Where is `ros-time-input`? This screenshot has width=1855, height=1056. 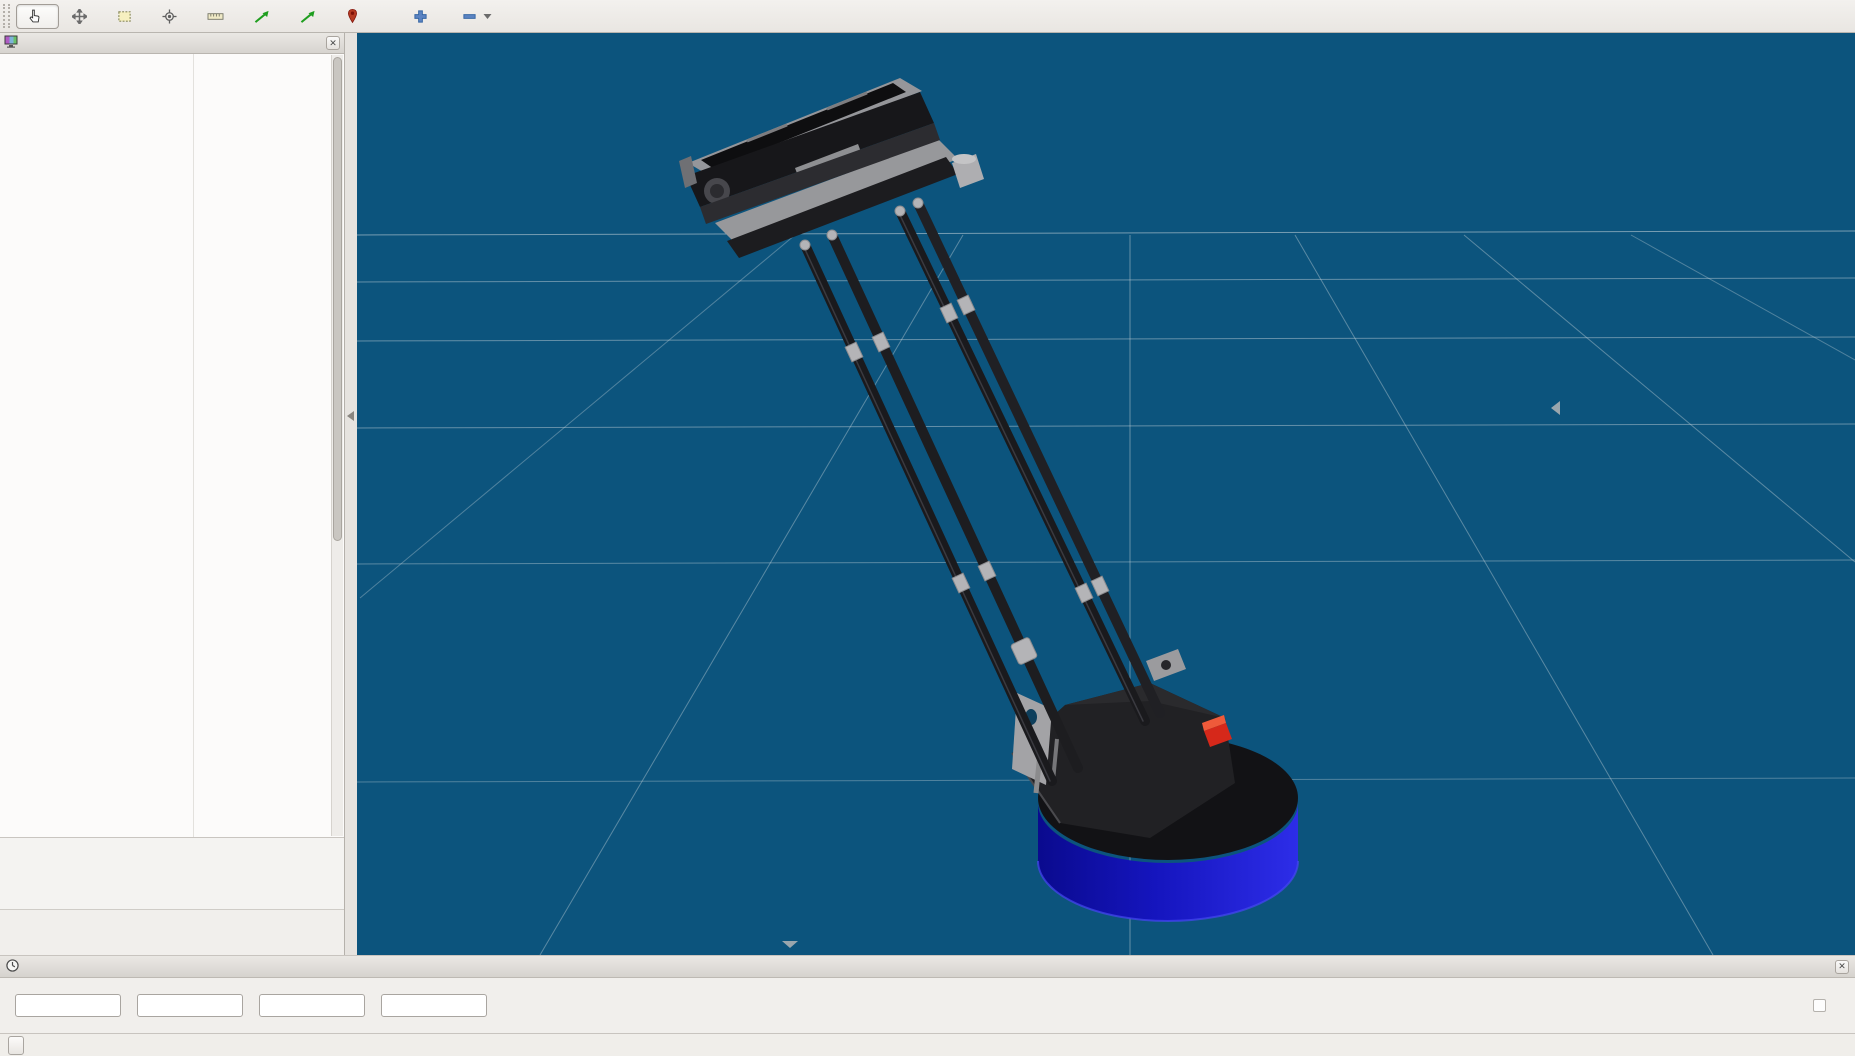 ros-time-input is located at coordinates (68, 1005).